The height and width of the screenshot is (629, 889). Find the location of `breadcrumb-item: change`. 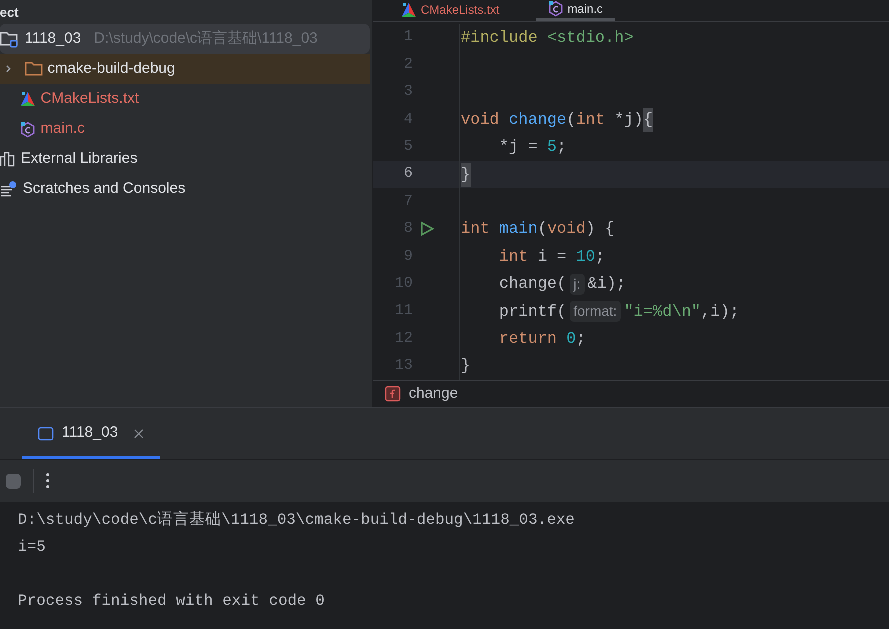

breadcrumb-item: change is located at coordinates (433, 394).